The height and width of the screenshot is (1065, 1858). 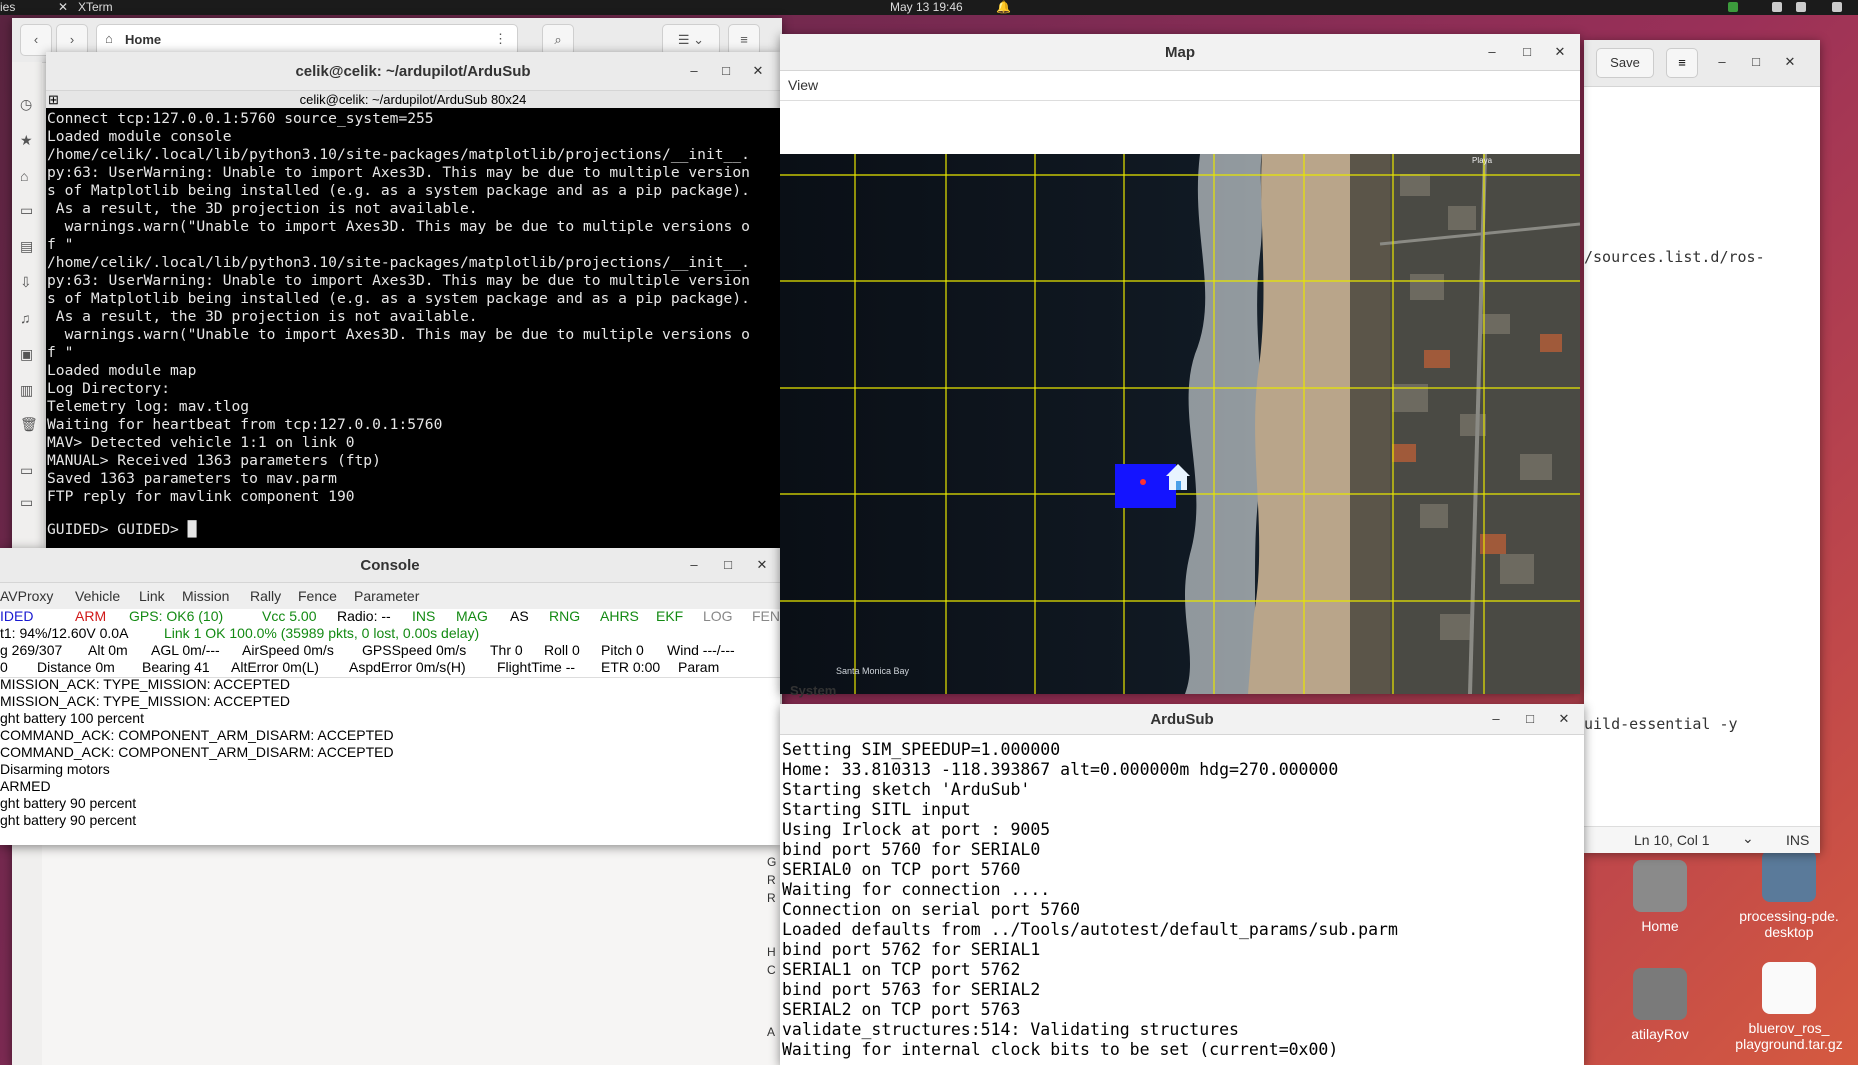 What do you see at coordinates (1660, 994) in the screenshot?
I see `folder-icon` at bounding box center [1660, 994].